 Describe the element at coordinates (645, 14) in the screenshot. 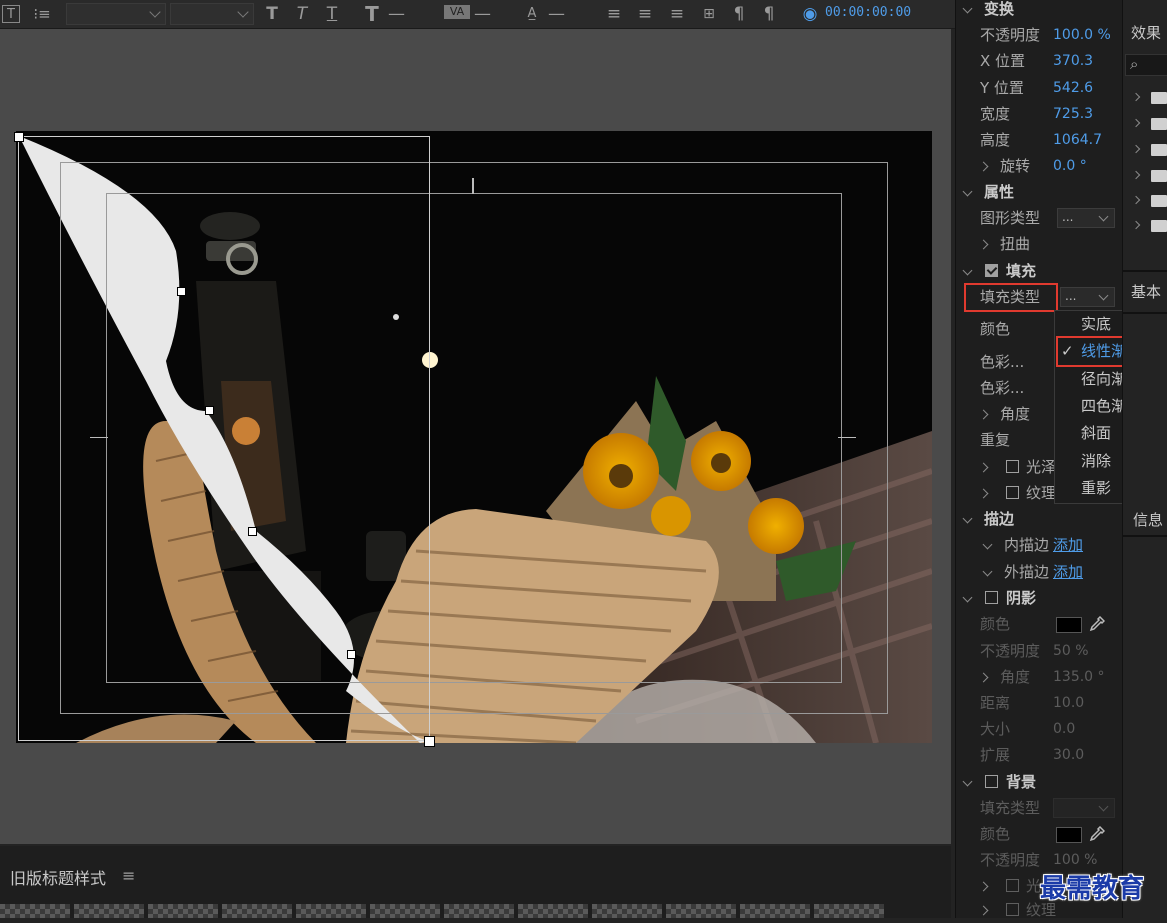

I see `align-center-icon: ≡` at that location.